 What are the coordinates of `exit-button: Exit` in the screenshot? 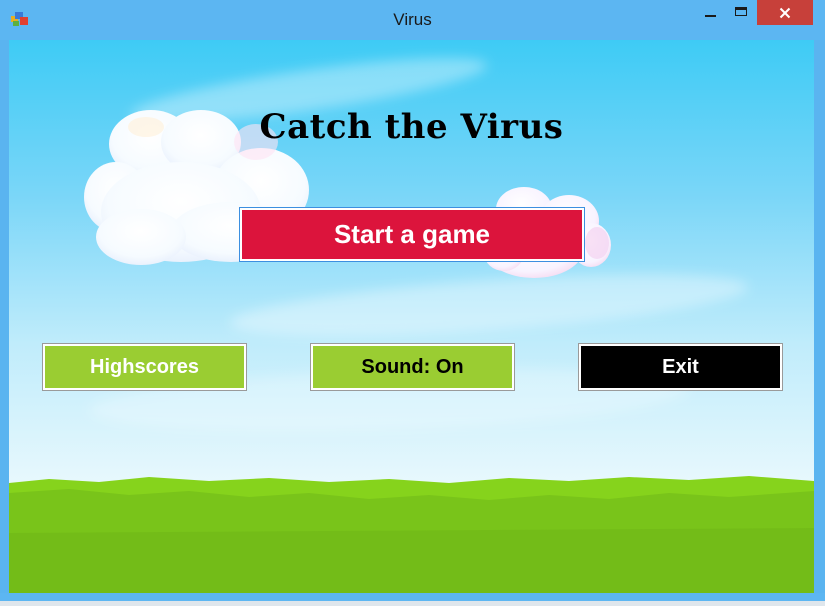 It's located at (680, 367).